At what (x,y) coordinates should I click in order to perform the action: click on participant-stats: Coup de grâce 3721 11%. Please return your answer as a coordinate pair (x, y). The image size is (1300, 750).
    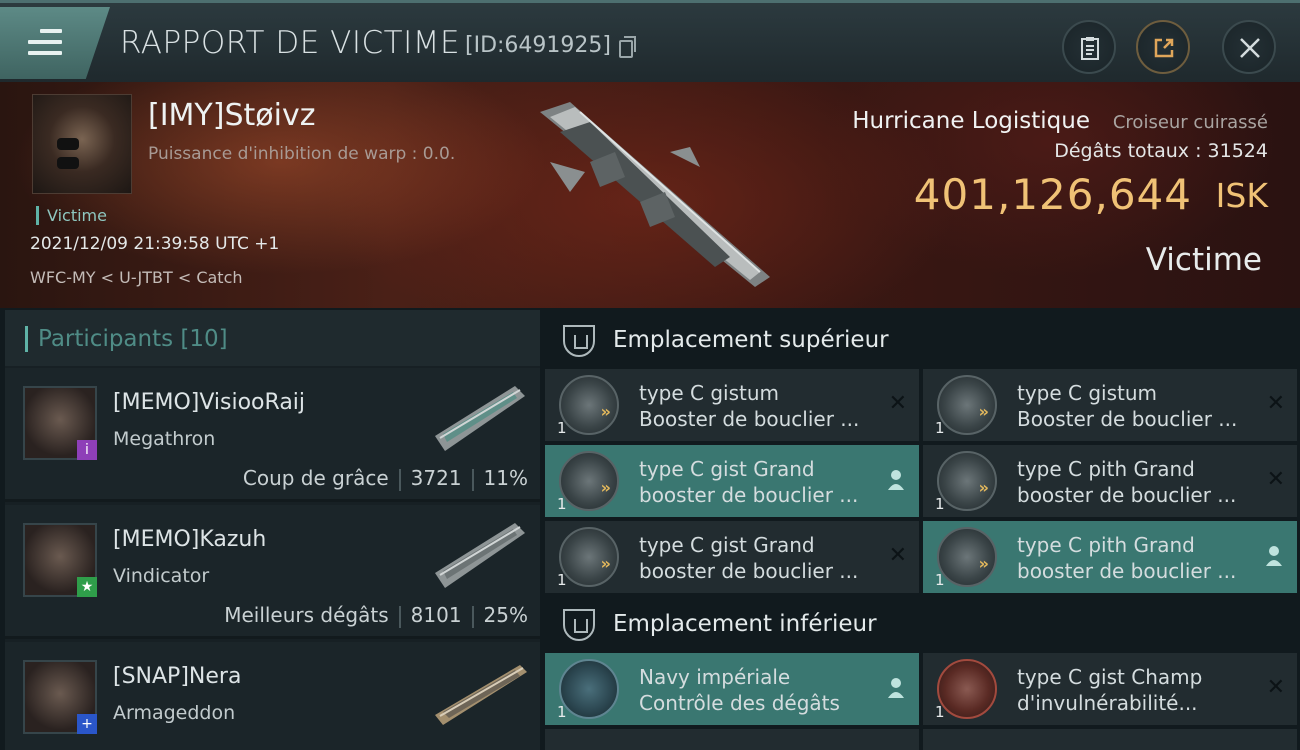
    Looking at the image, I should click on (385, 478).